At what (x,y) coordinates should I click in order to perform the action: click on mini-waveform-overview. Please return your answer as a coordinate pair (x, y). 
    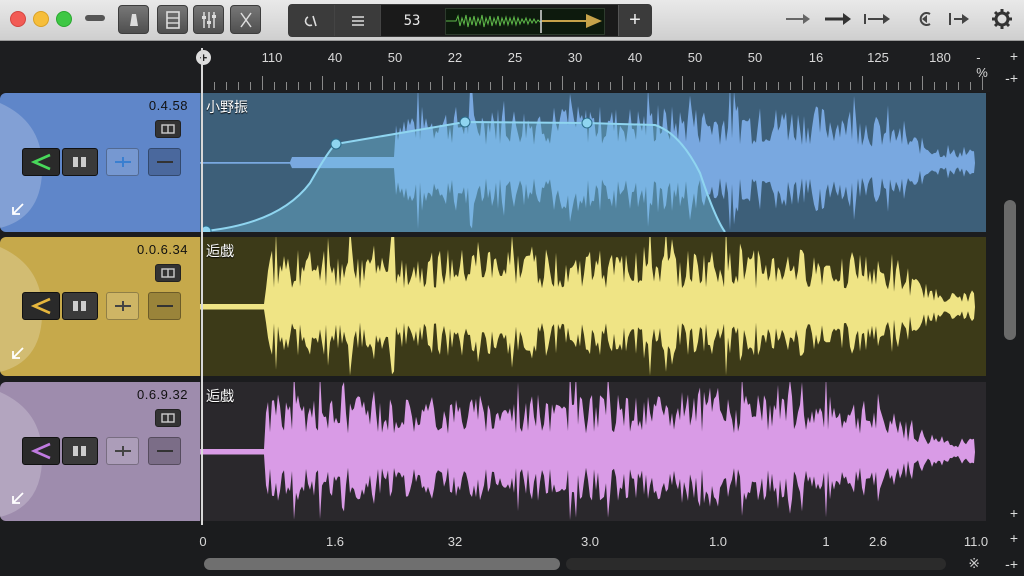
    Looking at the image, I should click on (525, 21).